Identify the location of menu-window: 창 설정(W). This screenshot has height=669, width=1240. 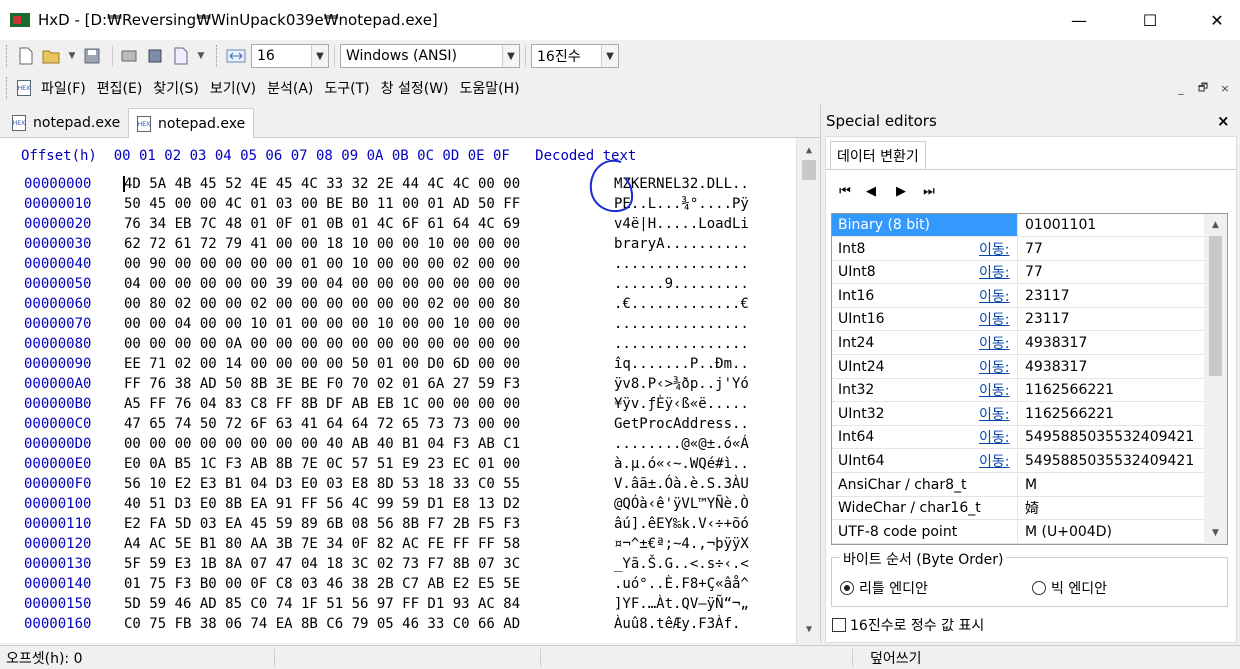
(415, 88).